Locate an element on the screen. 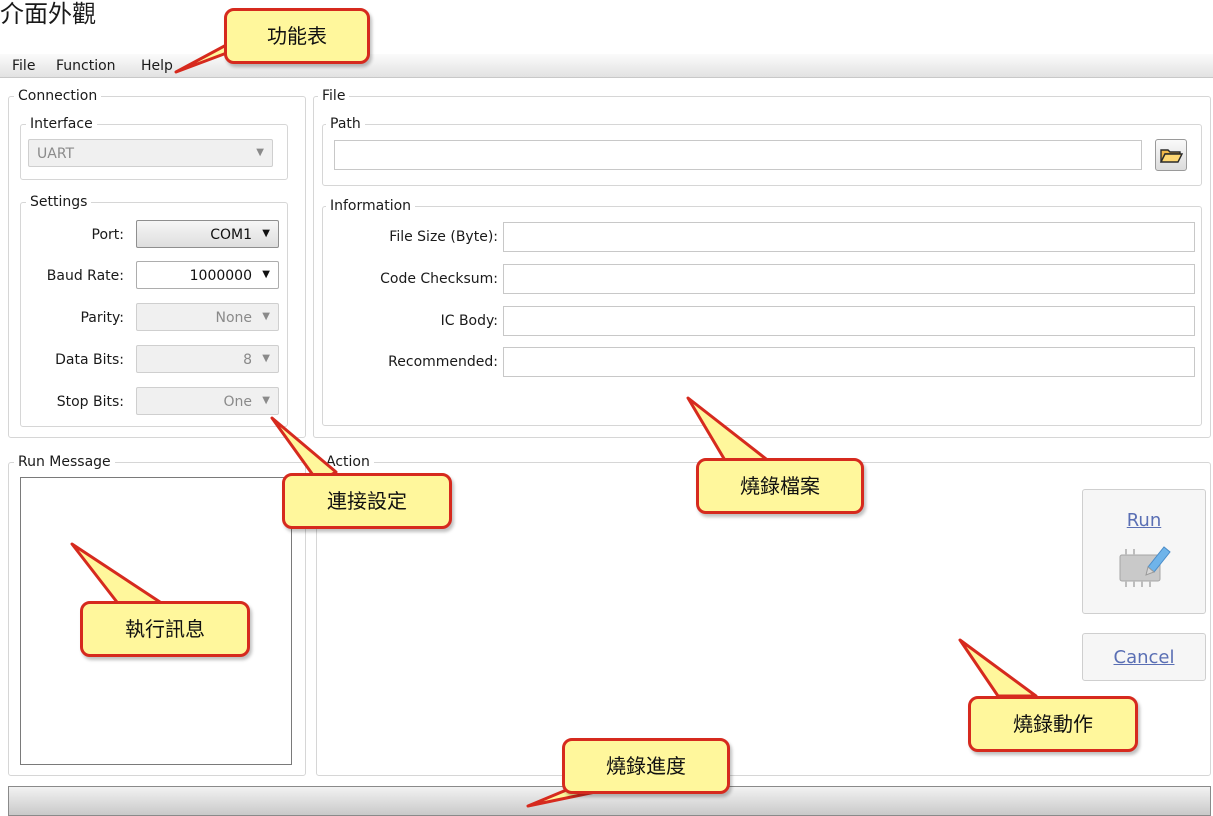 The height and width of the screenshot is (816, 1213). ic-body-label: IC Body: is located at coordinates (469, 321).